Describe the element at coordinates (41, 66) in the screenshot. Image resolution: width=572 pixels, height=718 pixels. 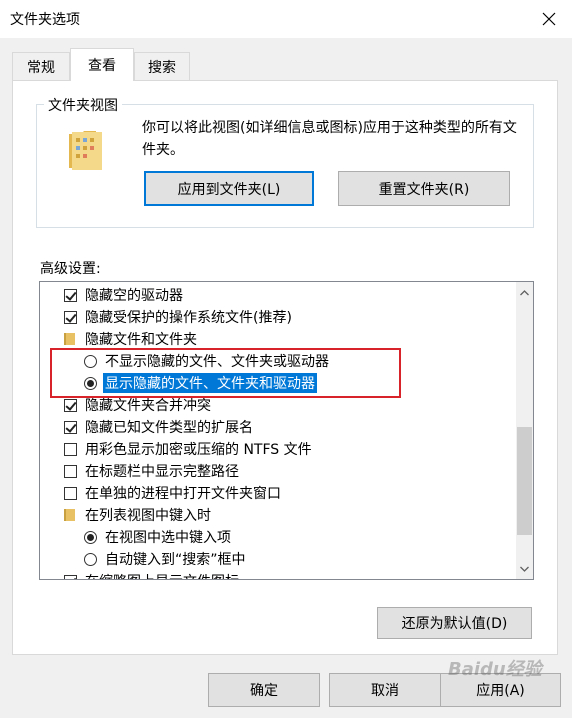
I see `tab-general: 常规` at that location.